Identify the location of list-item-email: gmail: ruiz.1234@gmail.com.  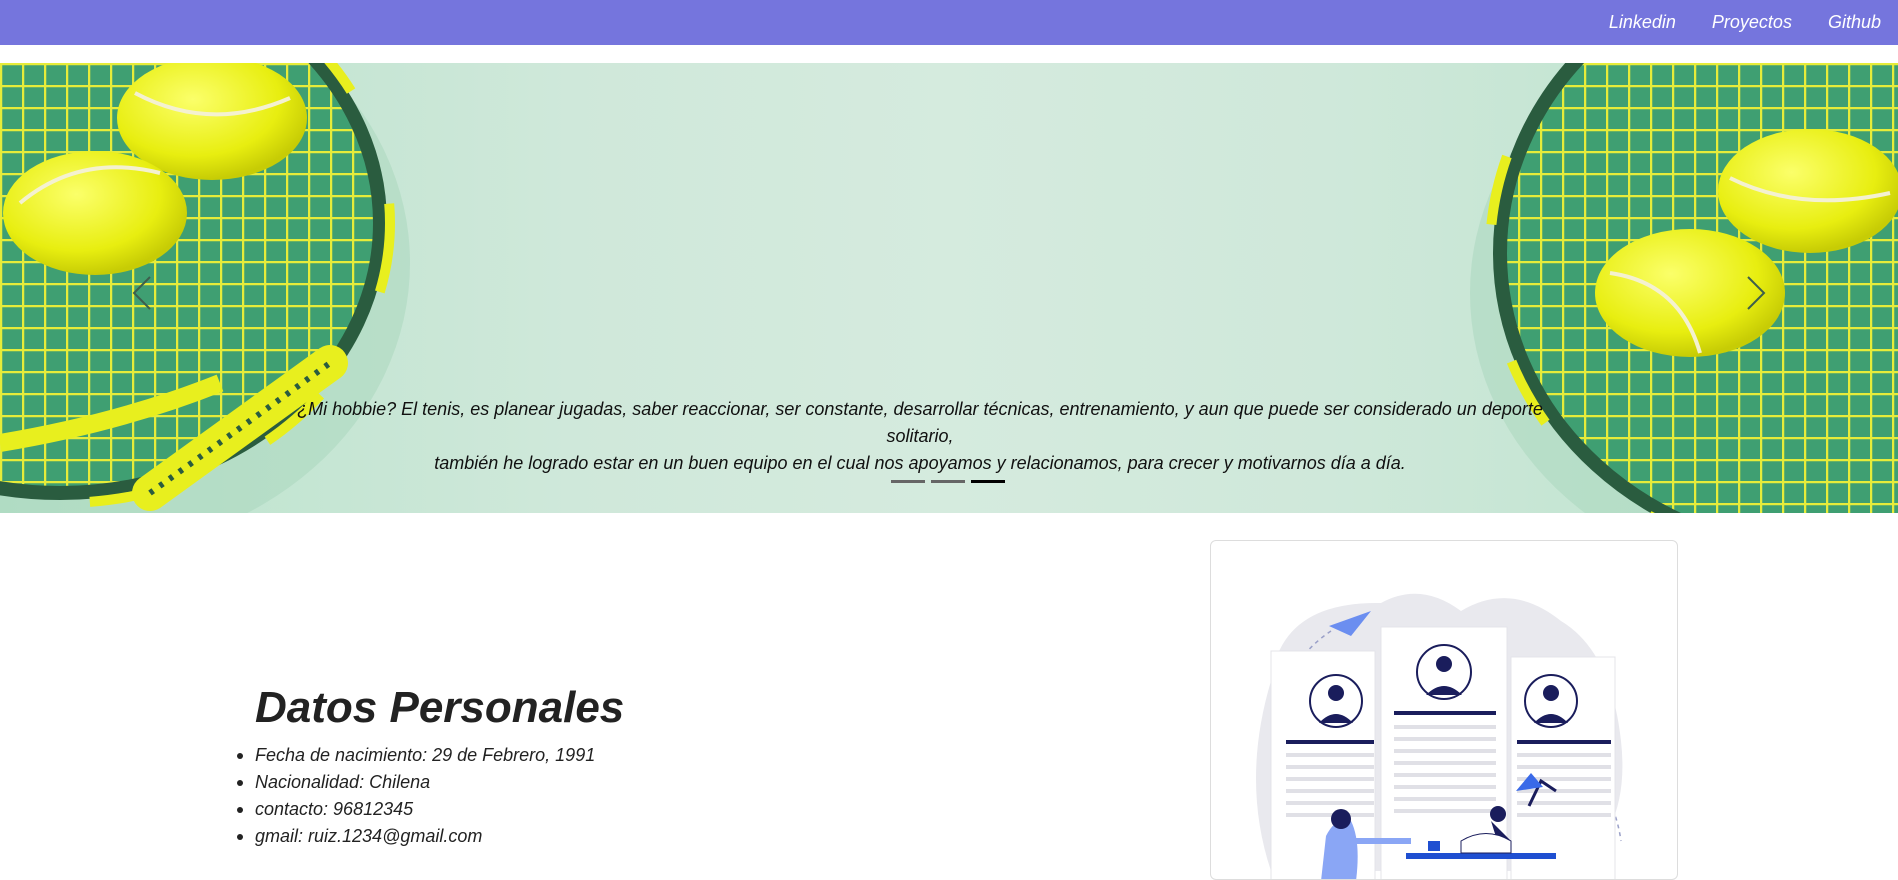
(430, 836).